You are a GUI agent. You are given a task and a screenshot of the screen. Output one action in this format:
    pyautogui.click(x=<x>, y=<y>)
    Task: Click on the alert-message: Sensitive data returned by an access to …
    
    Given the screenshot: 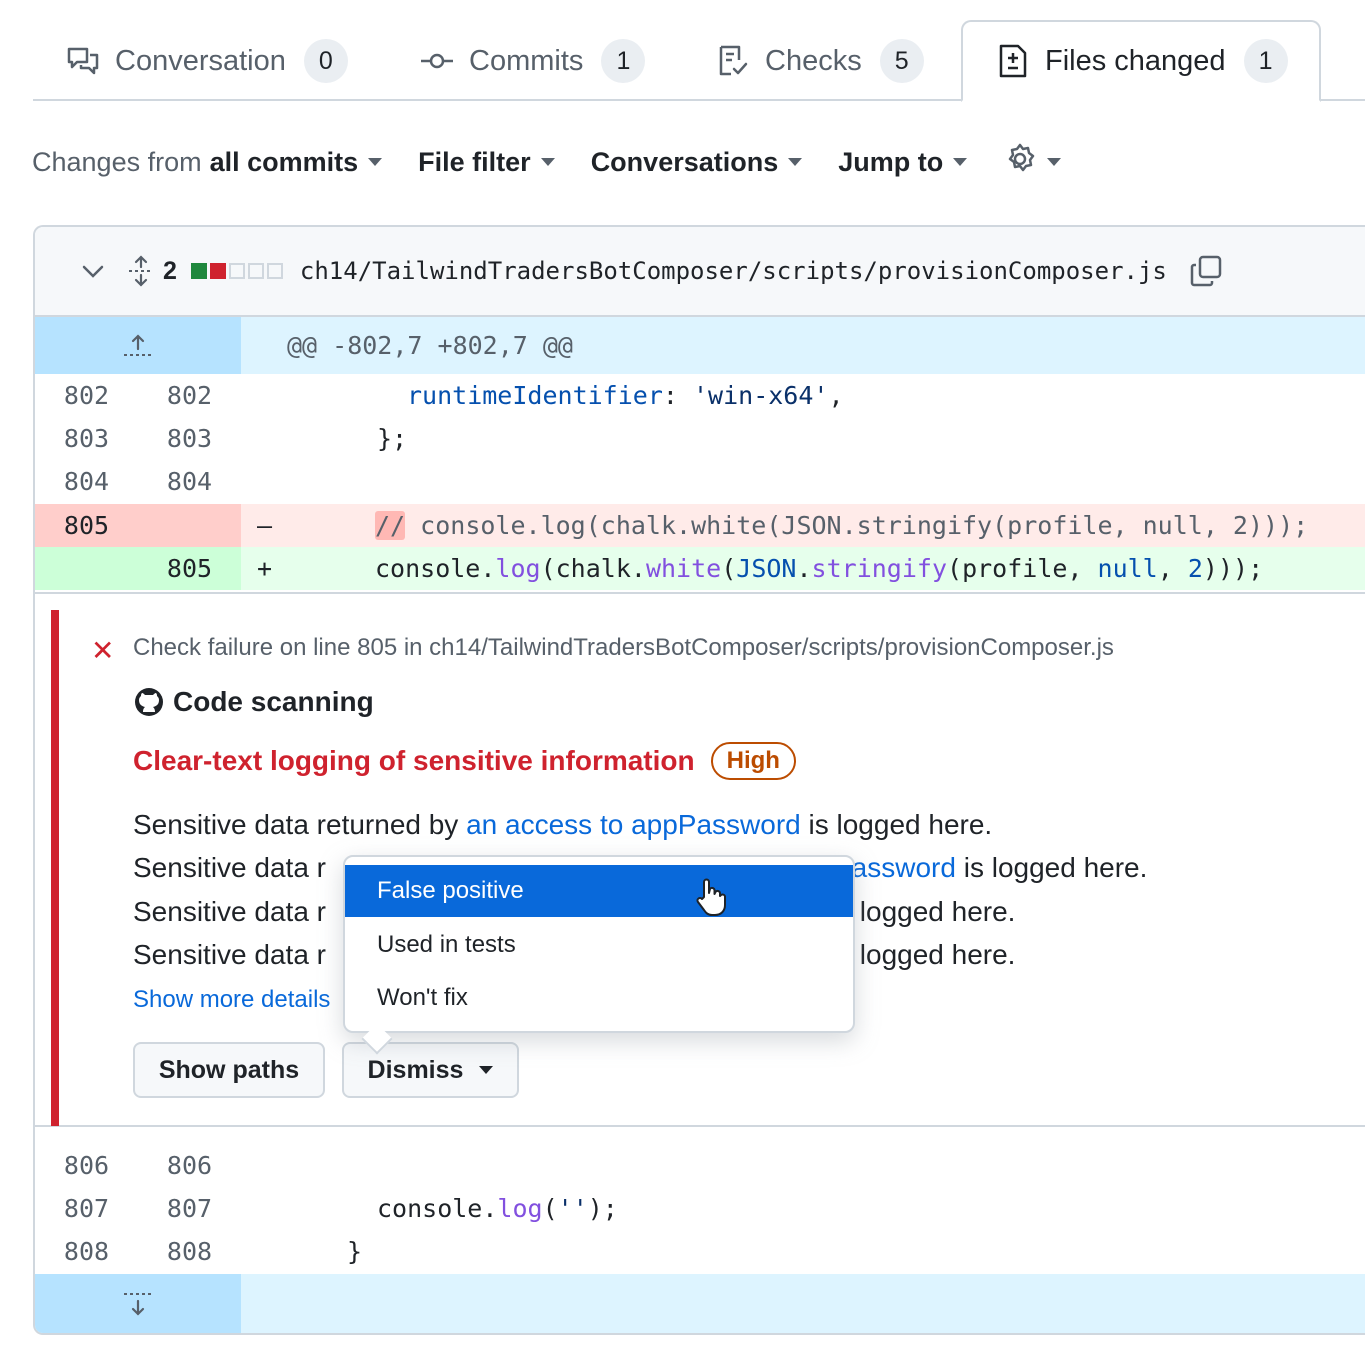 What is the action you would take?
    pyautogui.click(x=562, y=825)
    